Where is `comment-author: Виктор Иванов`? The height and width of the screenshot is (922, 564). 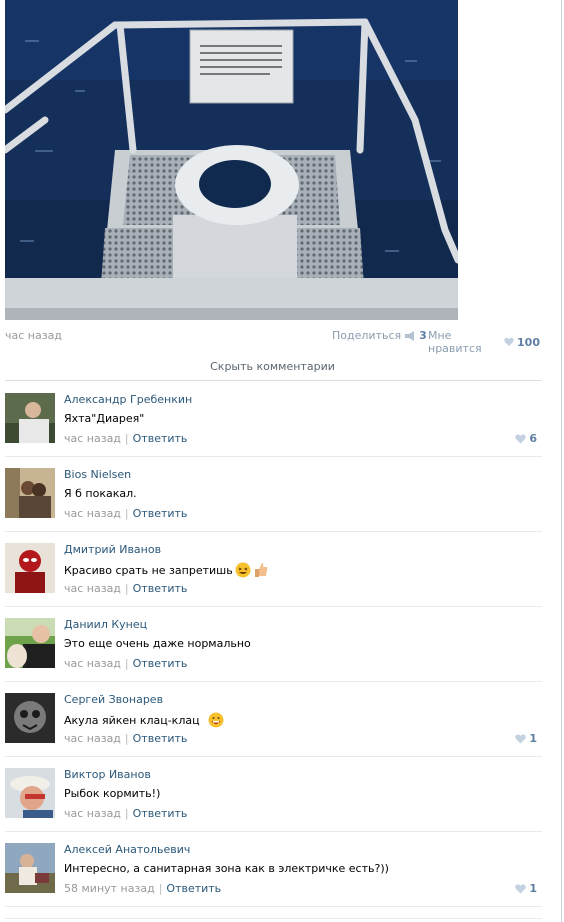 comment-author: Виктор Иванов is located at coordinates (107, 774).